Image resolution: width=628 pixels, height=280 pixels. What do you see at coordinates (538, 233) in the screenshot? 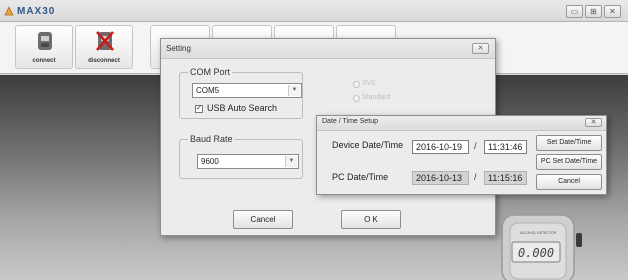
I see `device-brand: ALCOHOL DETECTOR` at bounding box center [538, 233].